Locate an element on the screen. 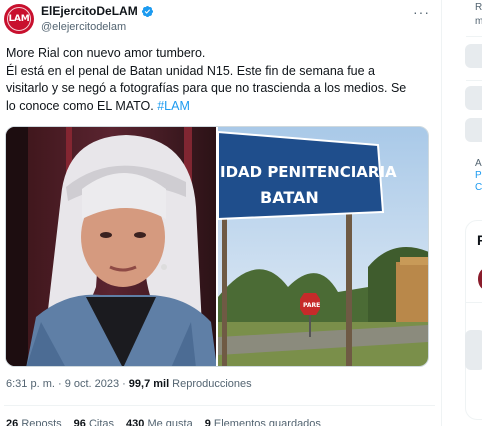 Image resolution: width=482 pixels, height=426 pixels. stat-quotes: 96 Citas is located at coordinates (94, 422).